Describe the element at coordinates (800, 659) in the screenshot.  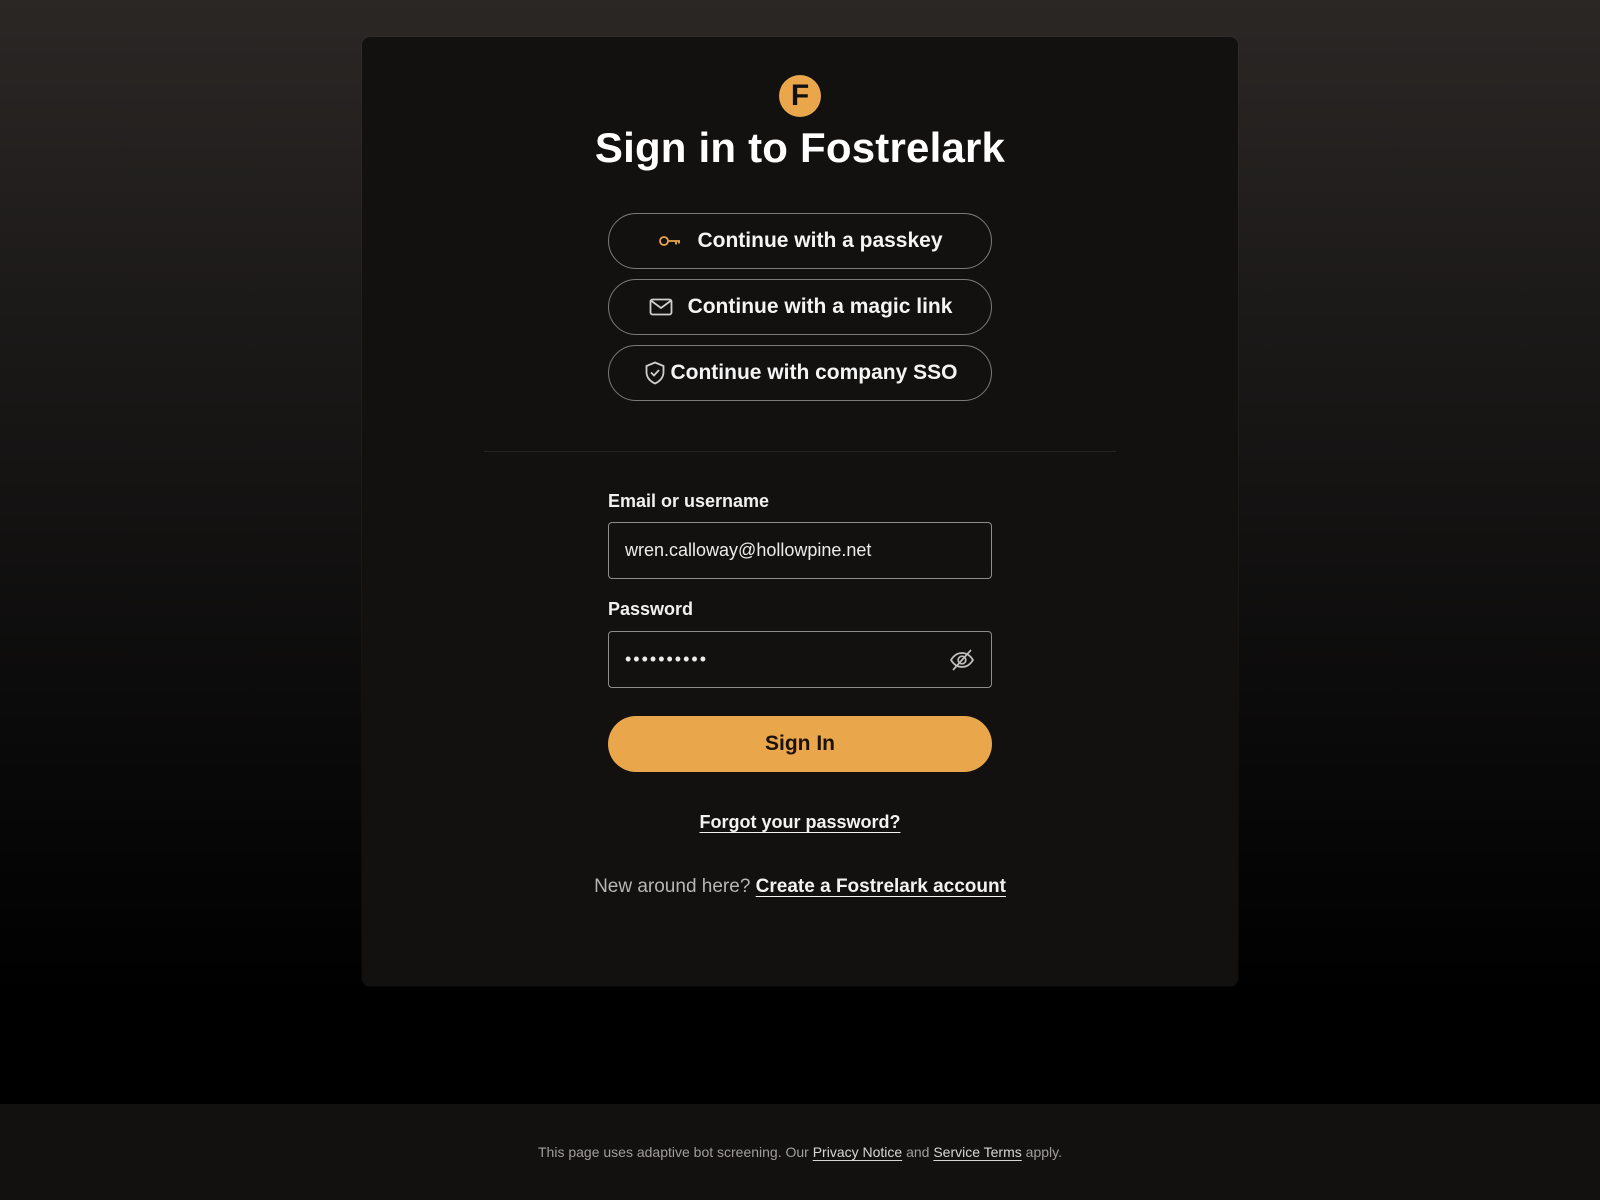
I see `password-field: ••••••••••` at that location.